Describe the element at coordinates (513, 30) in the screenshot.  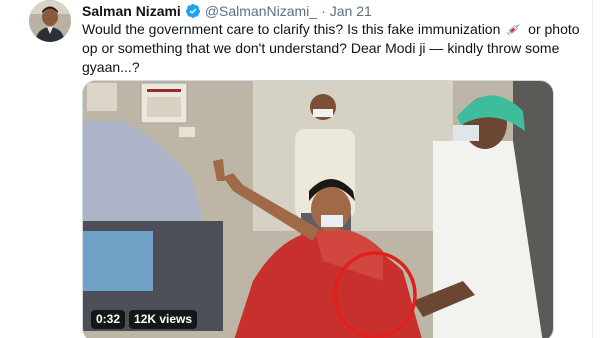
I see `syringe-icon` at that location.